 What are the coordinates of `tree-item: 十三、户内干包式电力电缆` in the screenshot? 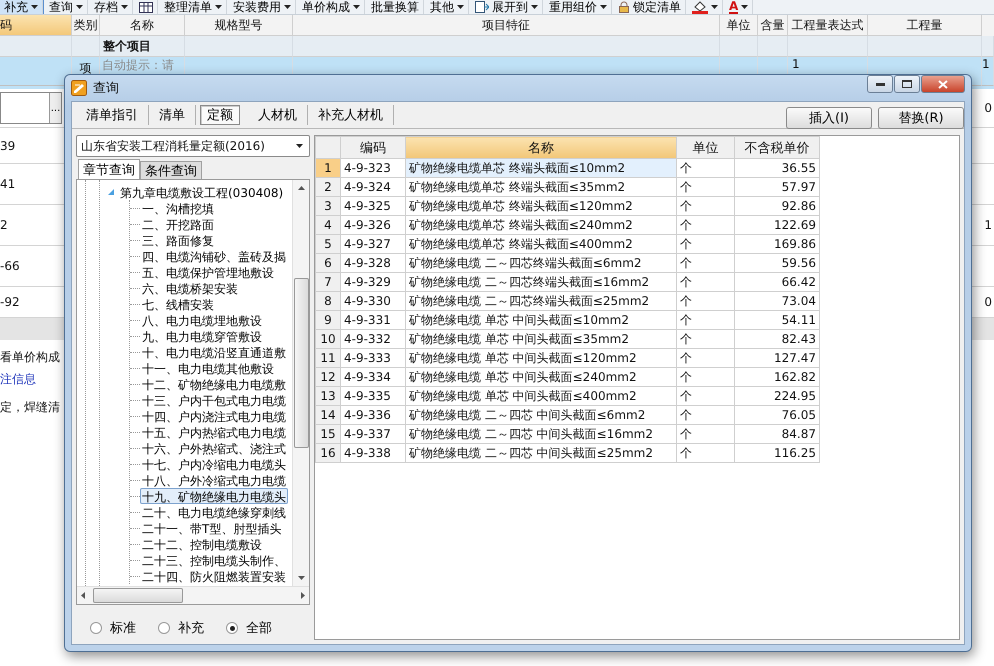 It's located at (214, 400).